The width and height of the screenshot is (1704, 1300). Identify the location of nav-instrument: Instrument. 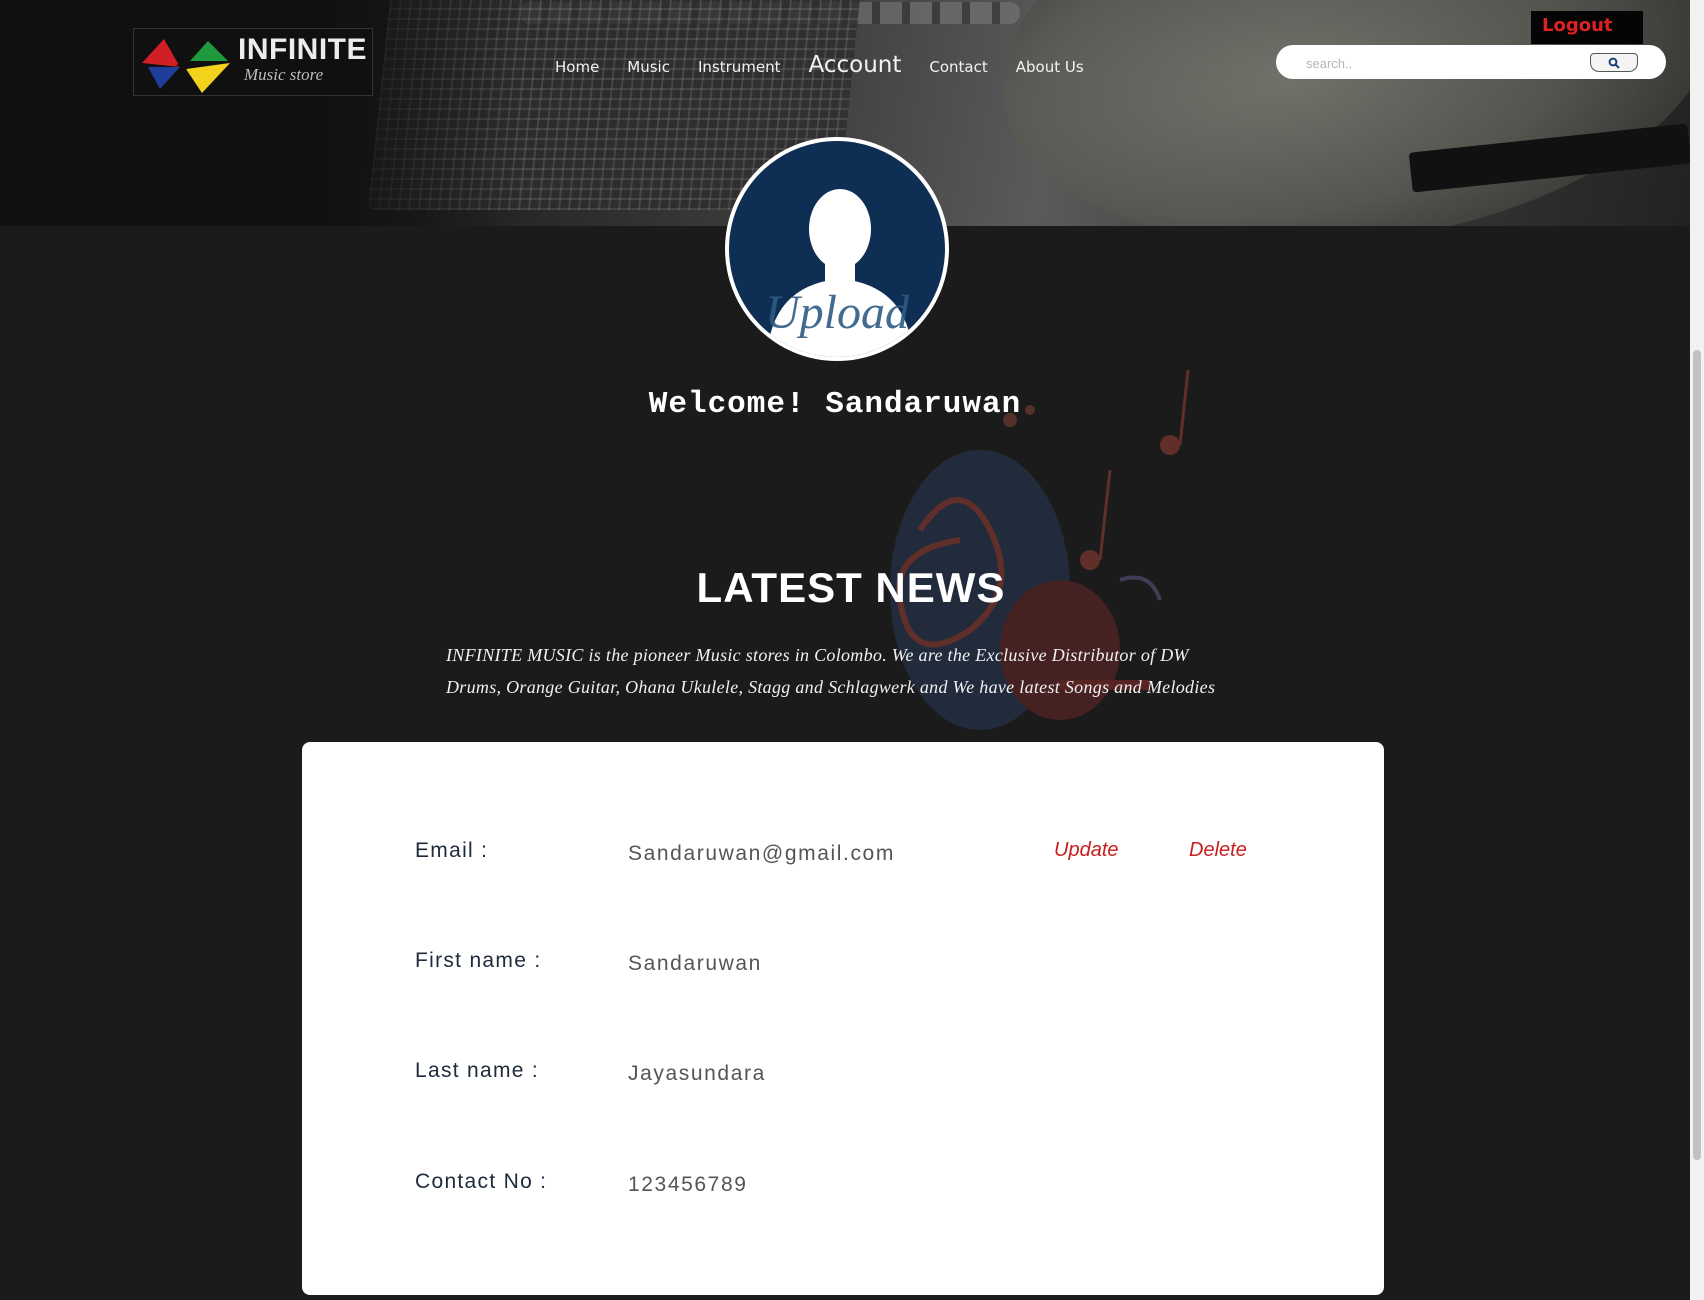
(739, 67).